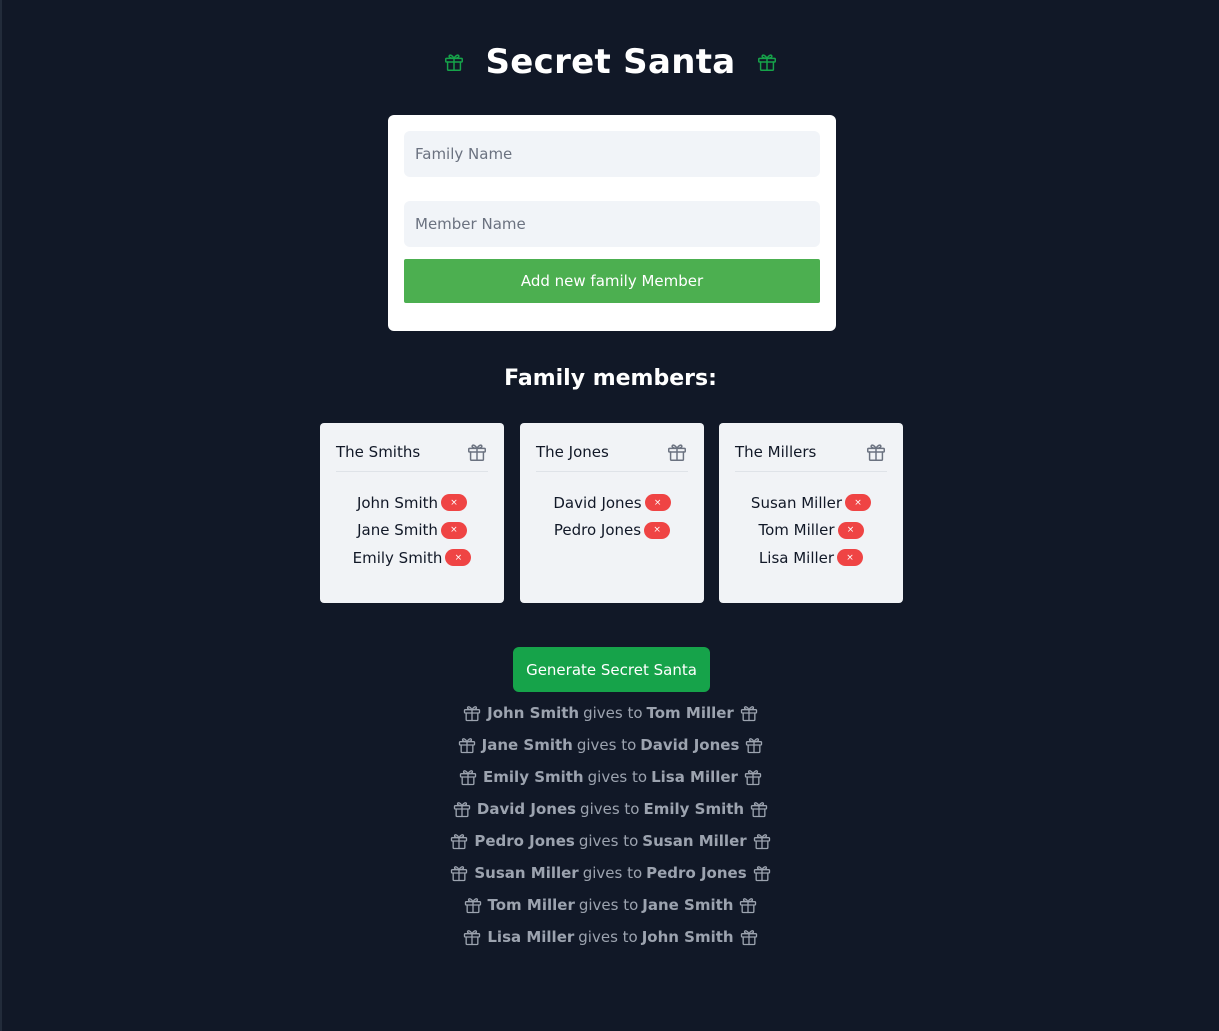 The width and height of the screenshot is (1219, 1031). Describe the element at coordinates (696, 873) in the screenshot. I see `receiver-name: Pedro Jones` at that location.